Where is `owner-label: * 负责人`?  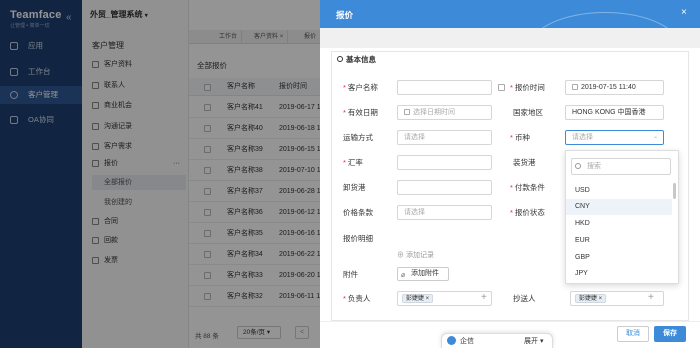
owner-label: * 负责人 is located at coordinates (357, 298).